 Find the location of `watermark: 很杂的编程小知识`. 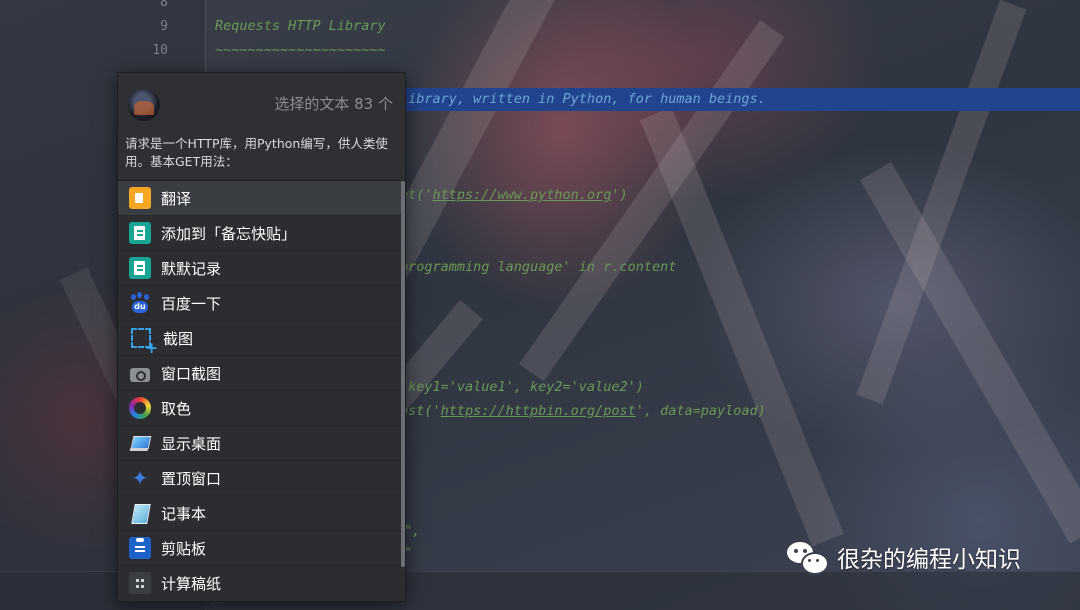

watermark: 很杂的编程小知识 is located at coordinates (904, 557).